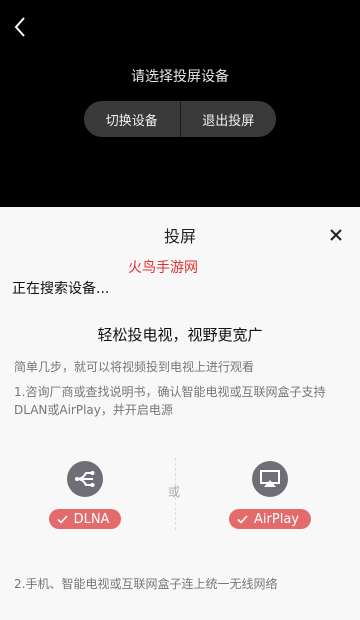 This screenshot has width=360, height=620. I want to click on headline: 轻松投电视，视野更宽广, so click(180, 335).